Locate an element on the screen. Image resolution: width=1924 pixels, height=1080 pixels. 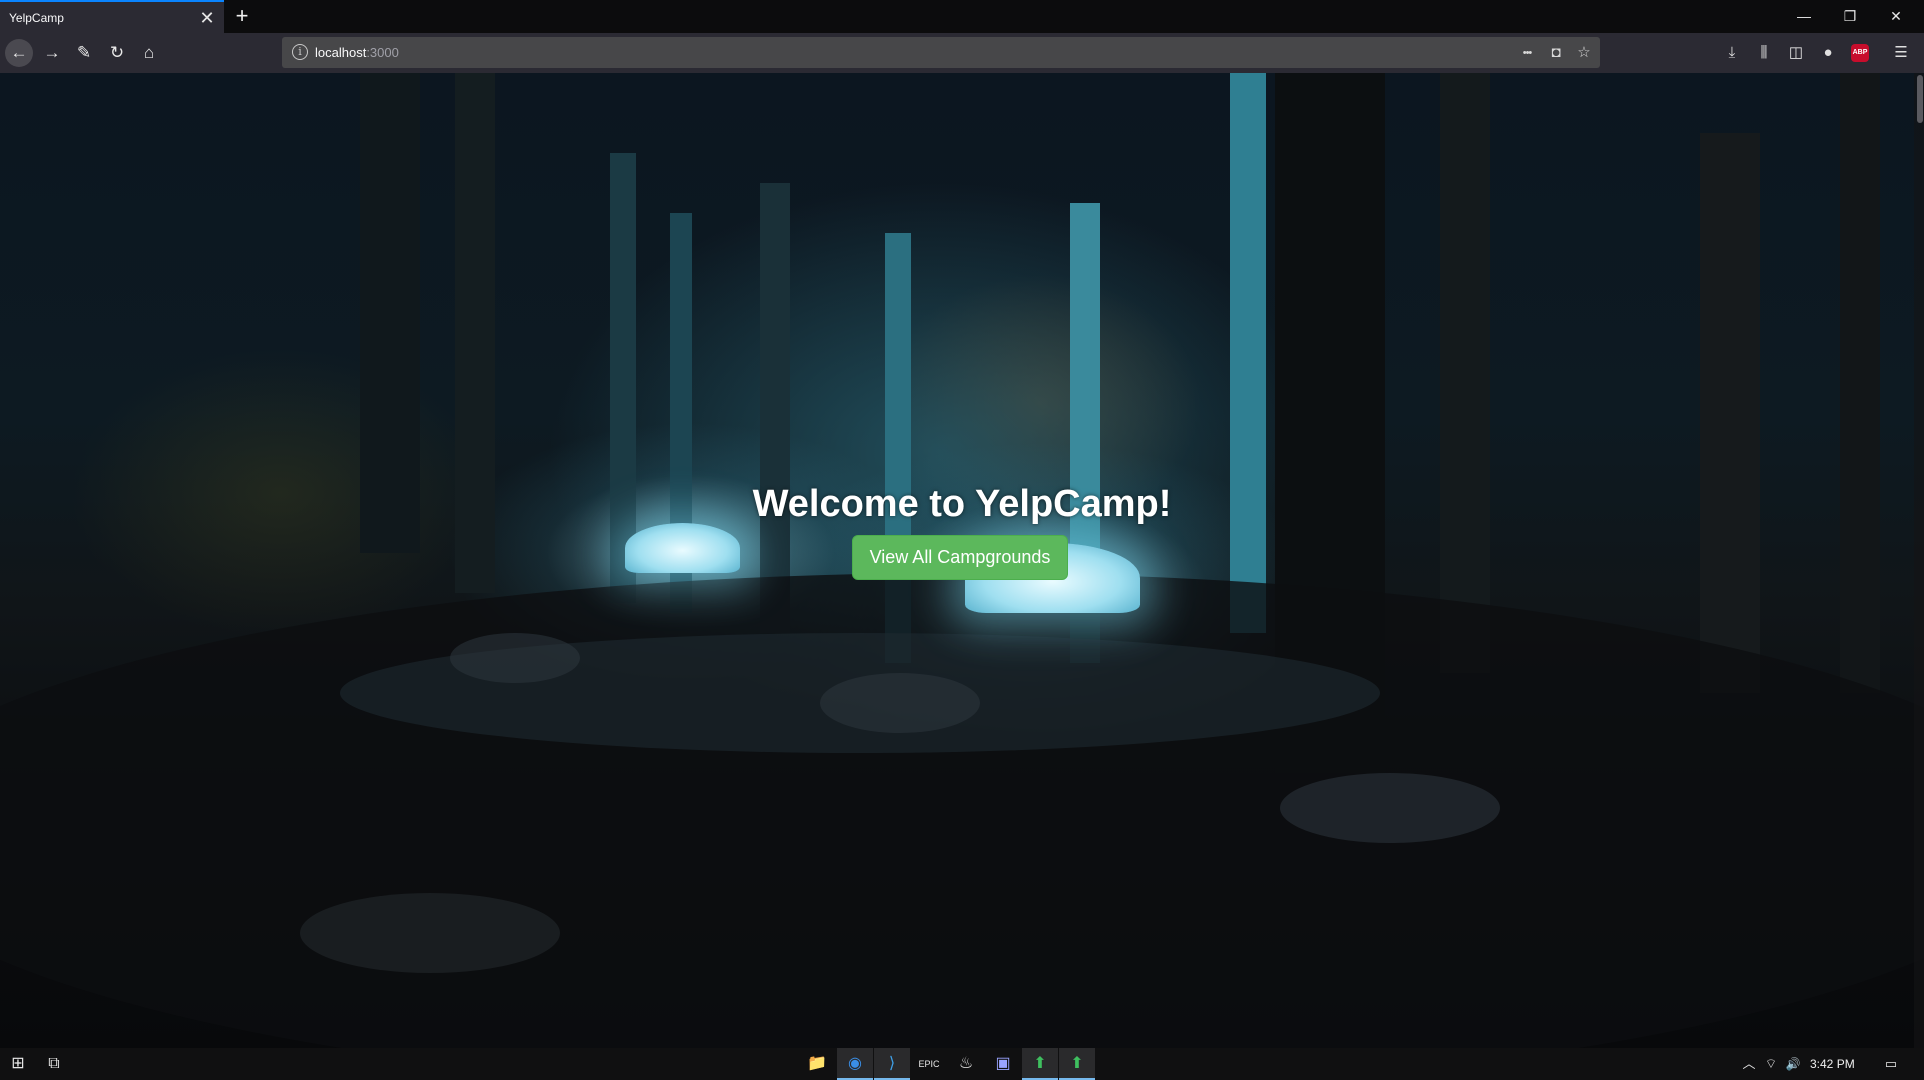
sidebar-icon: ◫ is located at coordinates (1796, 53).